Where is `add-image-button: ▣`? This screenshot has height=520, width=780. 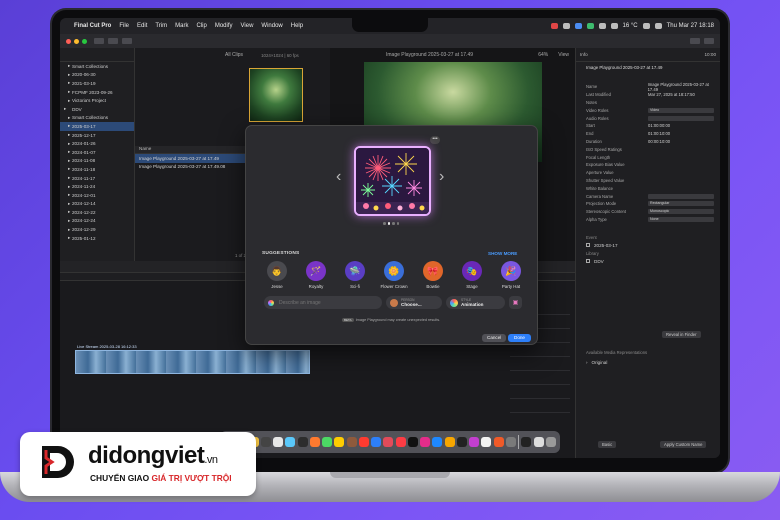
add-image-button: ▣ is located at coordinates (515, 302).